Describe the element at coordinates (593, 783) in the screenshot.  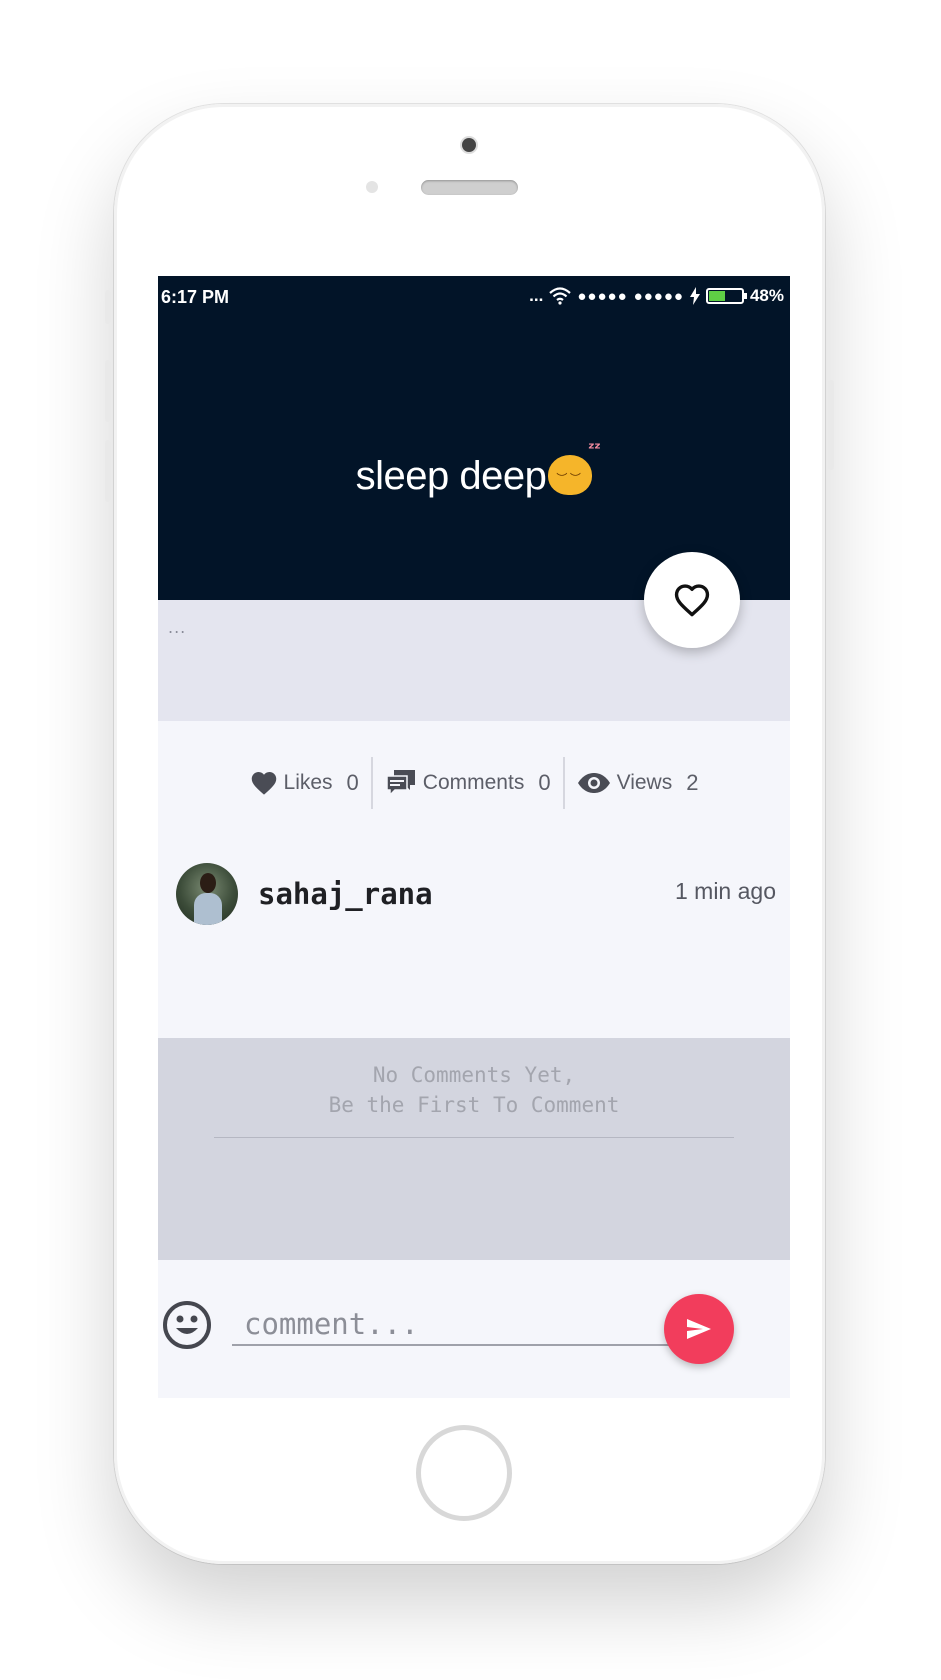
I see `eye-icon` at that location.